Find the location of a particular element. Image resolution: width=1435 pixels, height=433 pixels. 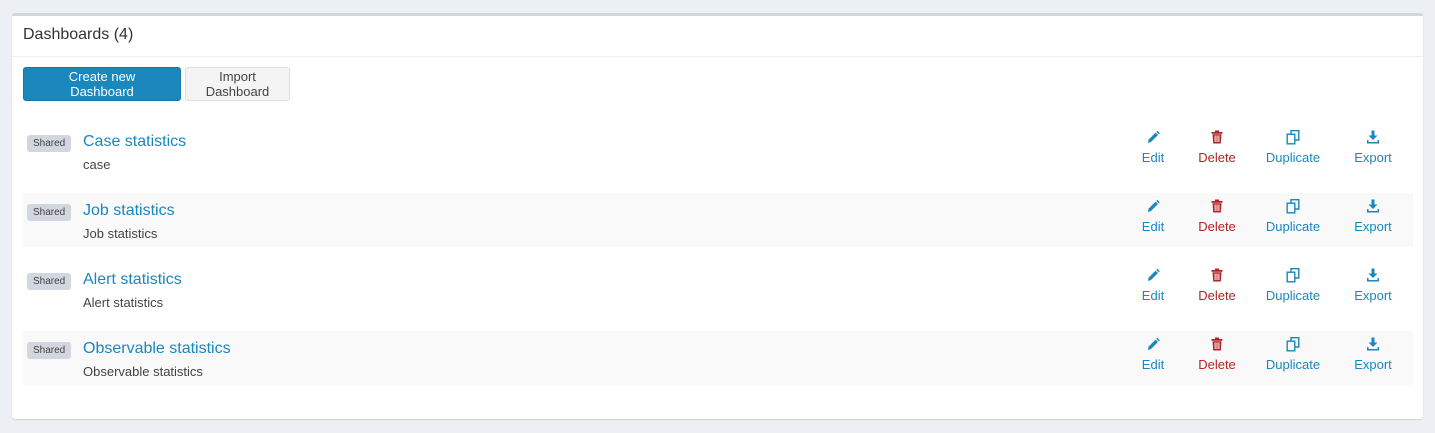

dashboard-description: Alert statistics is located at coordinates (123, 302).